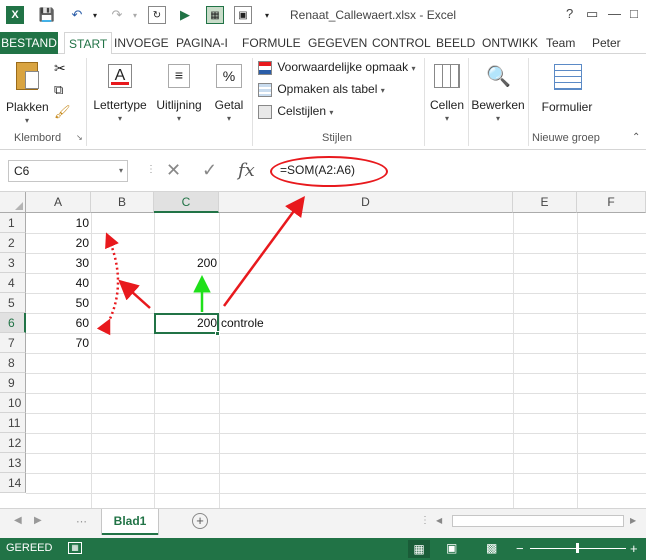 This screenshot has height=560, width=646. I want to click on horizontal-scrollbar, so click(538, 521).